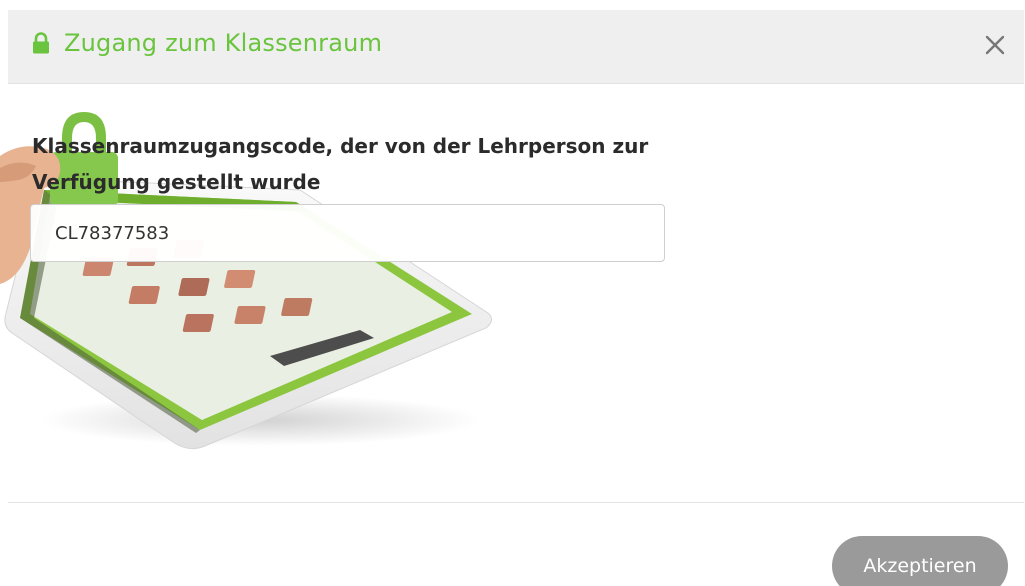 The image size is (1025, 586). What do you see at coordinates (516, 47) in the screenshot?
I see `dialog-header: Zugang zum Klassenraum` at bounding box center [516, 47].